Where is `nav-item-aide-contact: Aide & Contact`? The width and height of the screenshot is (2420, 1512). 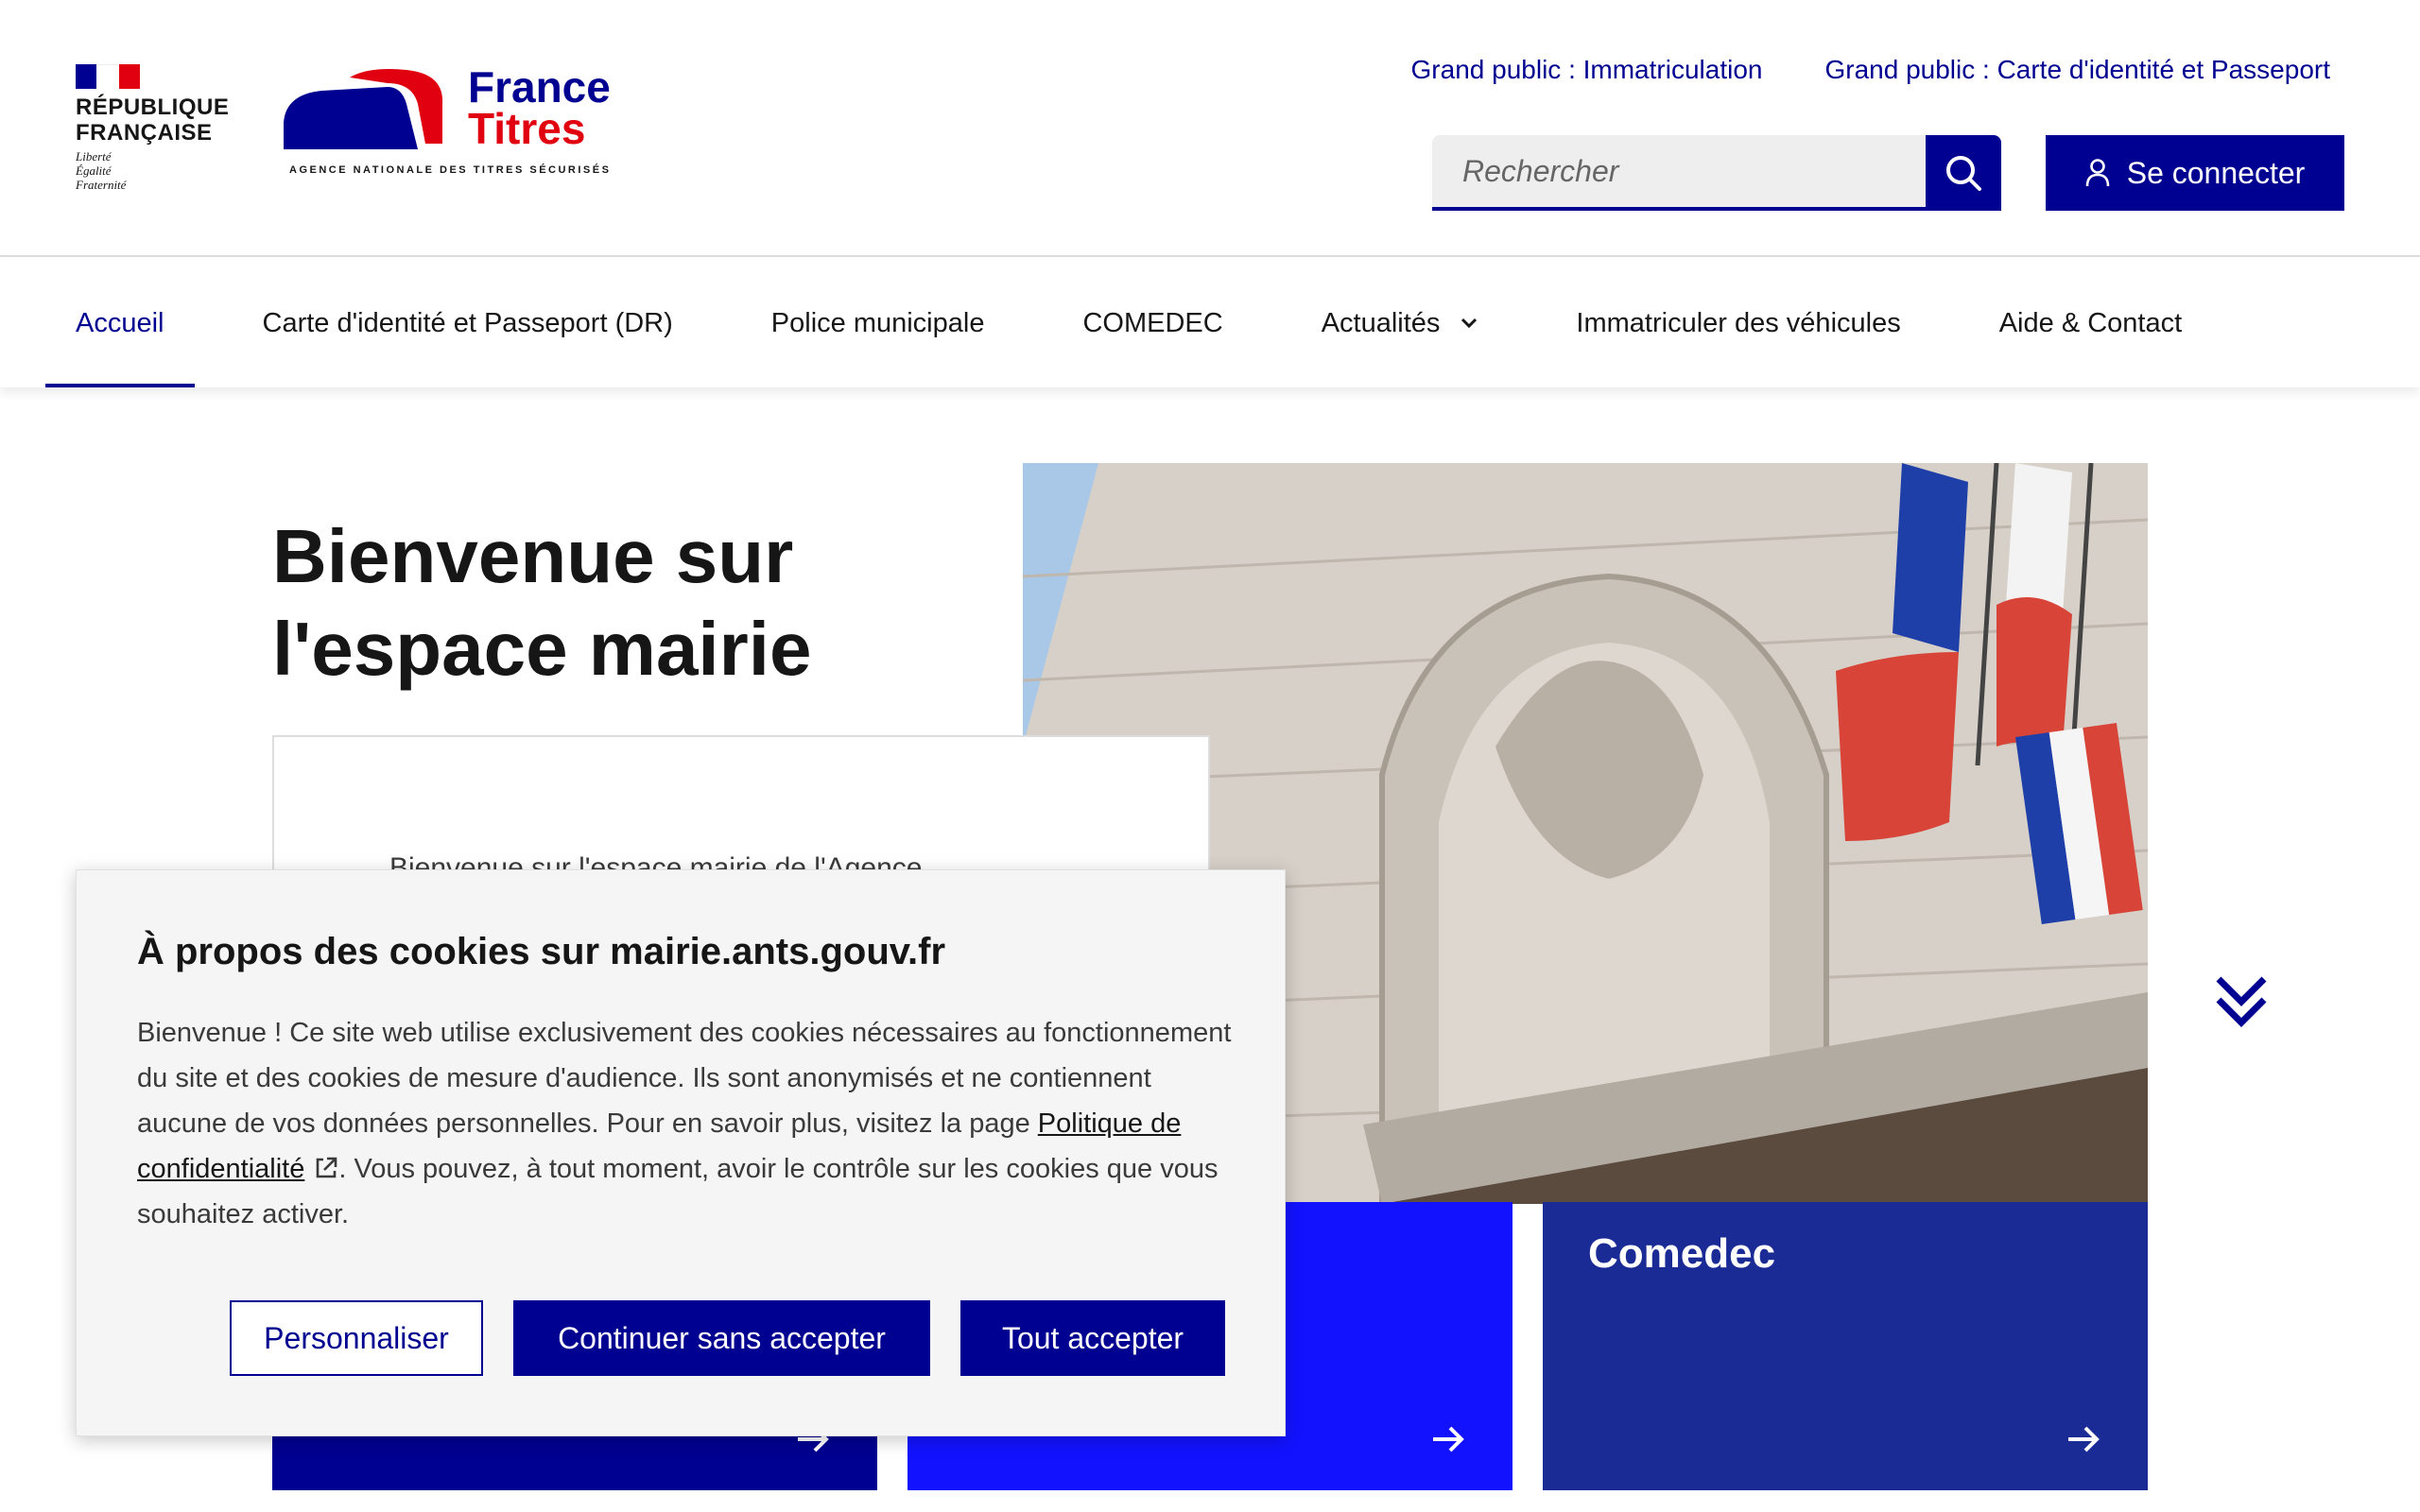
nav-item-aide-contact: Aide & Contact is located at coordinates (2090, 323).